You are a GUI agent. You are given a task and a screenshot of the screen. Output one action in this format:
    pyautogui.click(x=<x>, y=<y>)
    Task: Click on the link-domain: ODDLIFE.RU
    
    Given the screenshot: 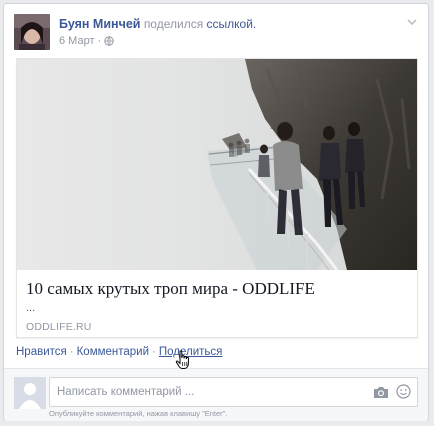 What is the action you would take?
    pyautogui.click(x=59, y=327)
    